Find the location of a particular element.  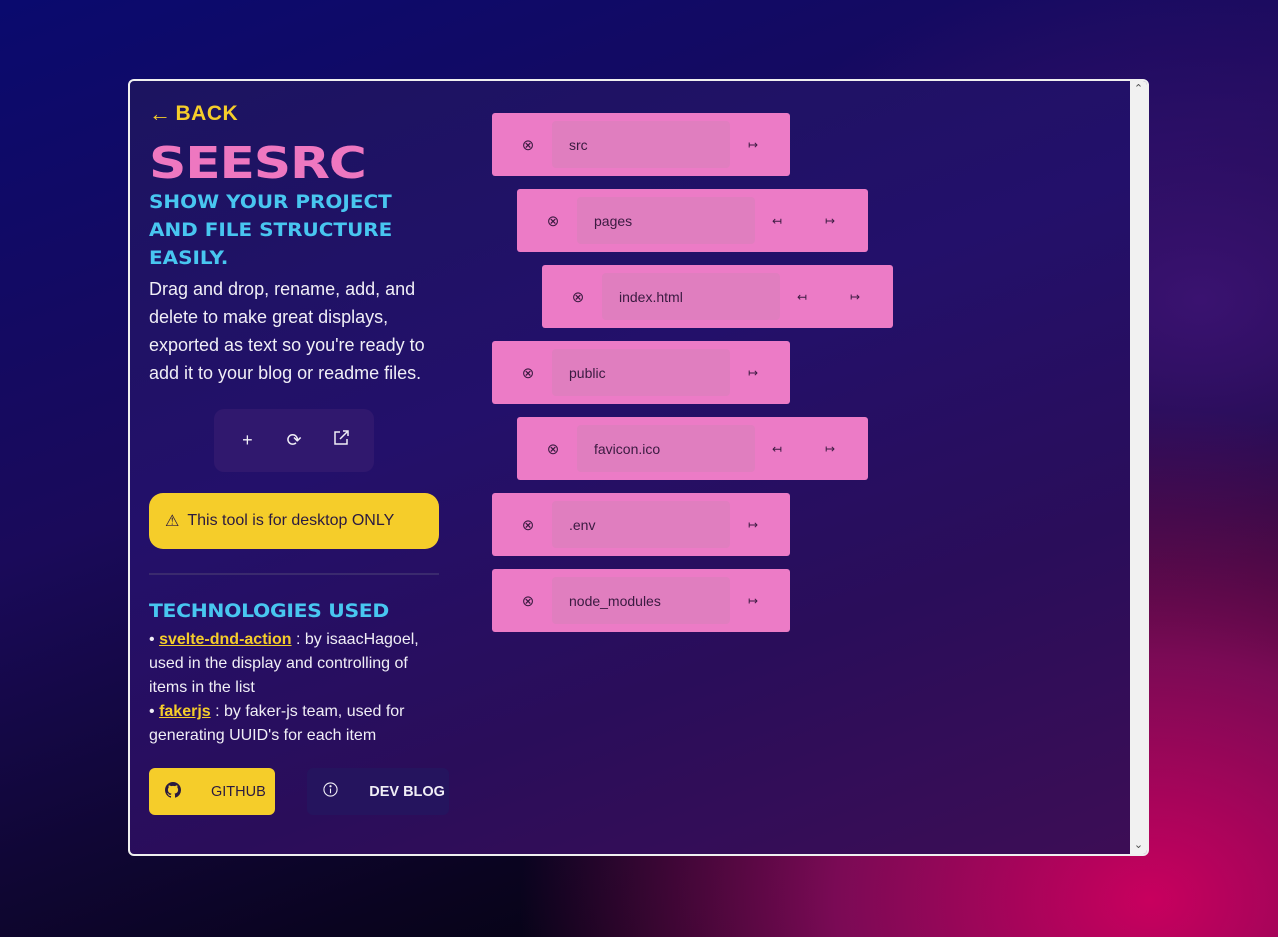

back-arrow-icon: ← is located at coordinates (160, 113).